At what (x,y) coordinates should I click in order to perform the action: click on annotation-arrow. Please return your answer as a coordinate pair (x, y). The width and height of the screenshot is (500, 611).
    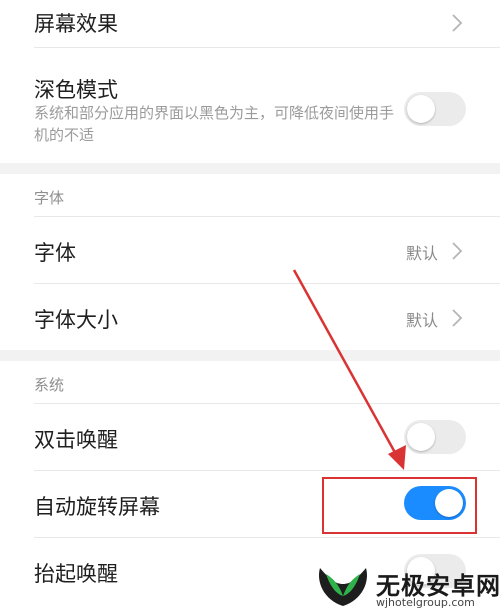
    Looking at the image, I should click on (349, 369).